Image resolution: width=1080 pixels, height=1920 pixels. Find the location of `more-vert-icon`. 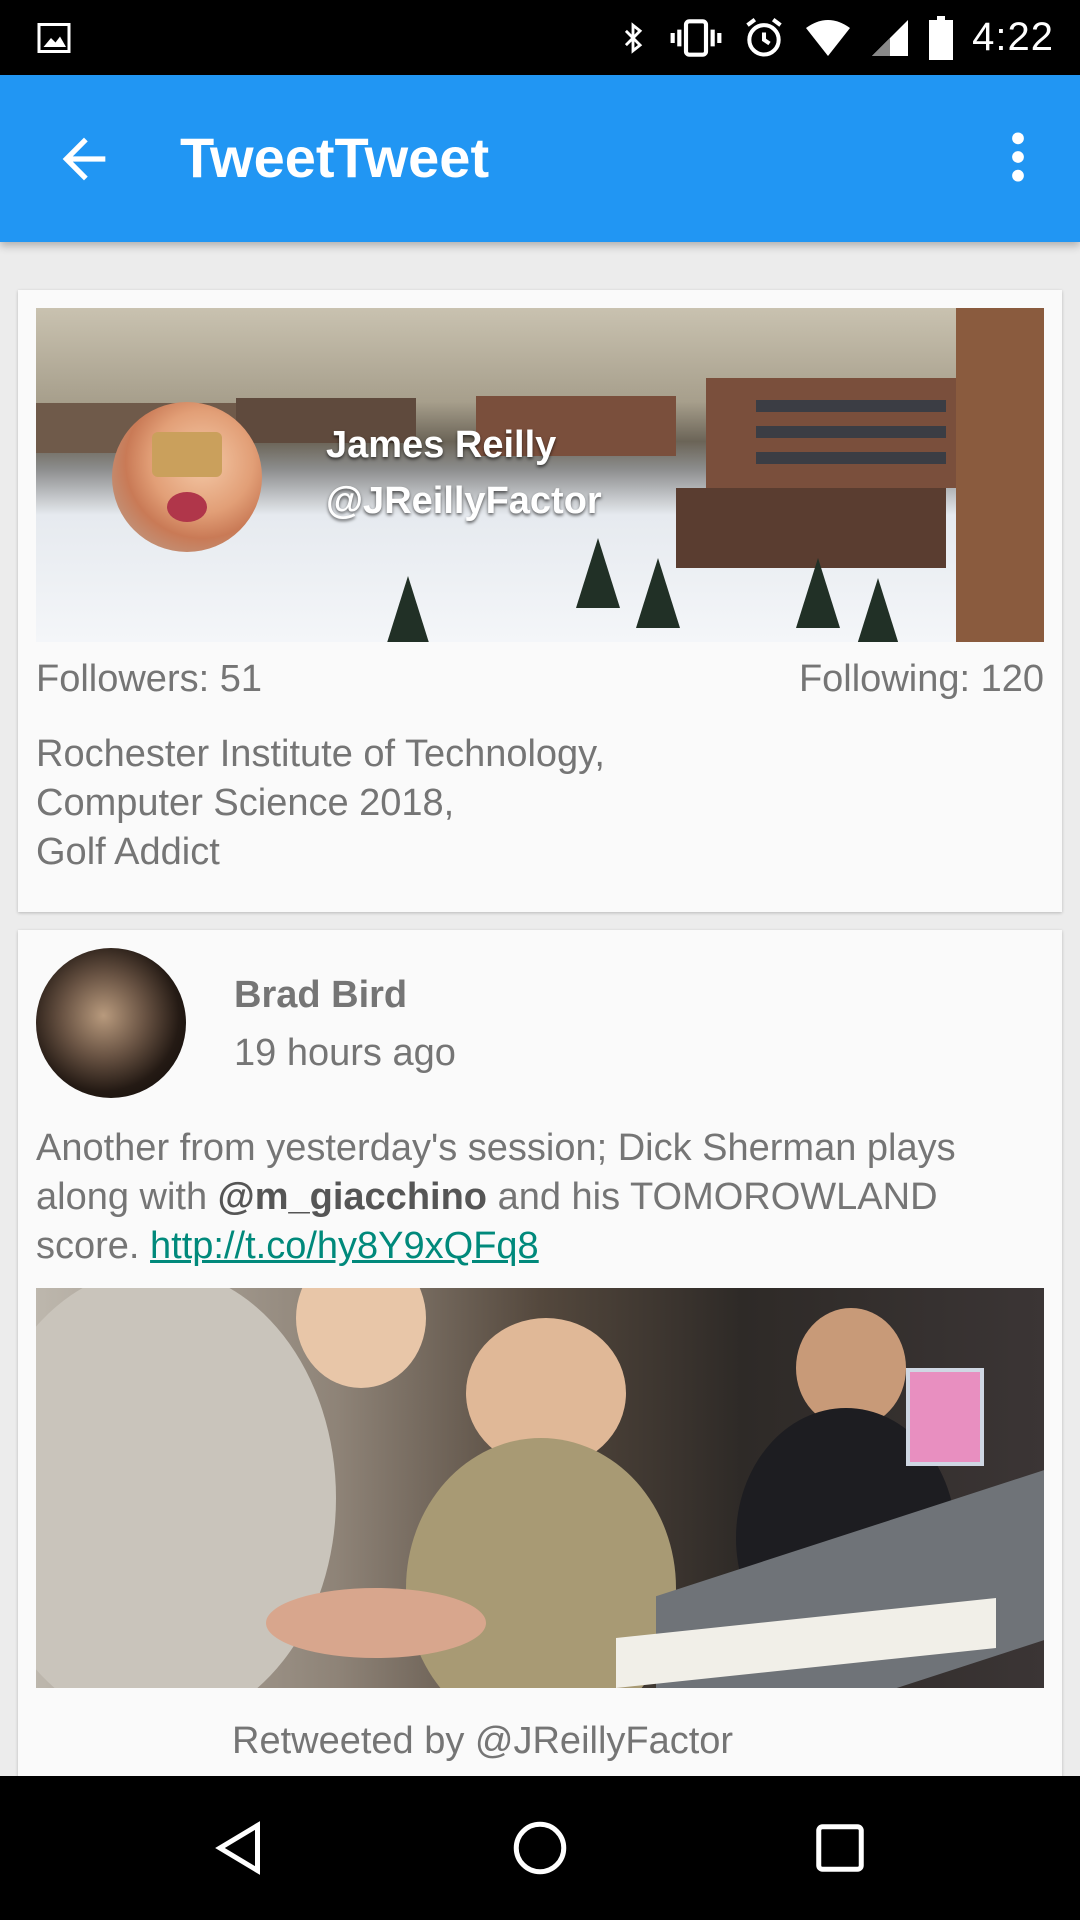

more-vert-icon is located at coordinates (1018, 157).